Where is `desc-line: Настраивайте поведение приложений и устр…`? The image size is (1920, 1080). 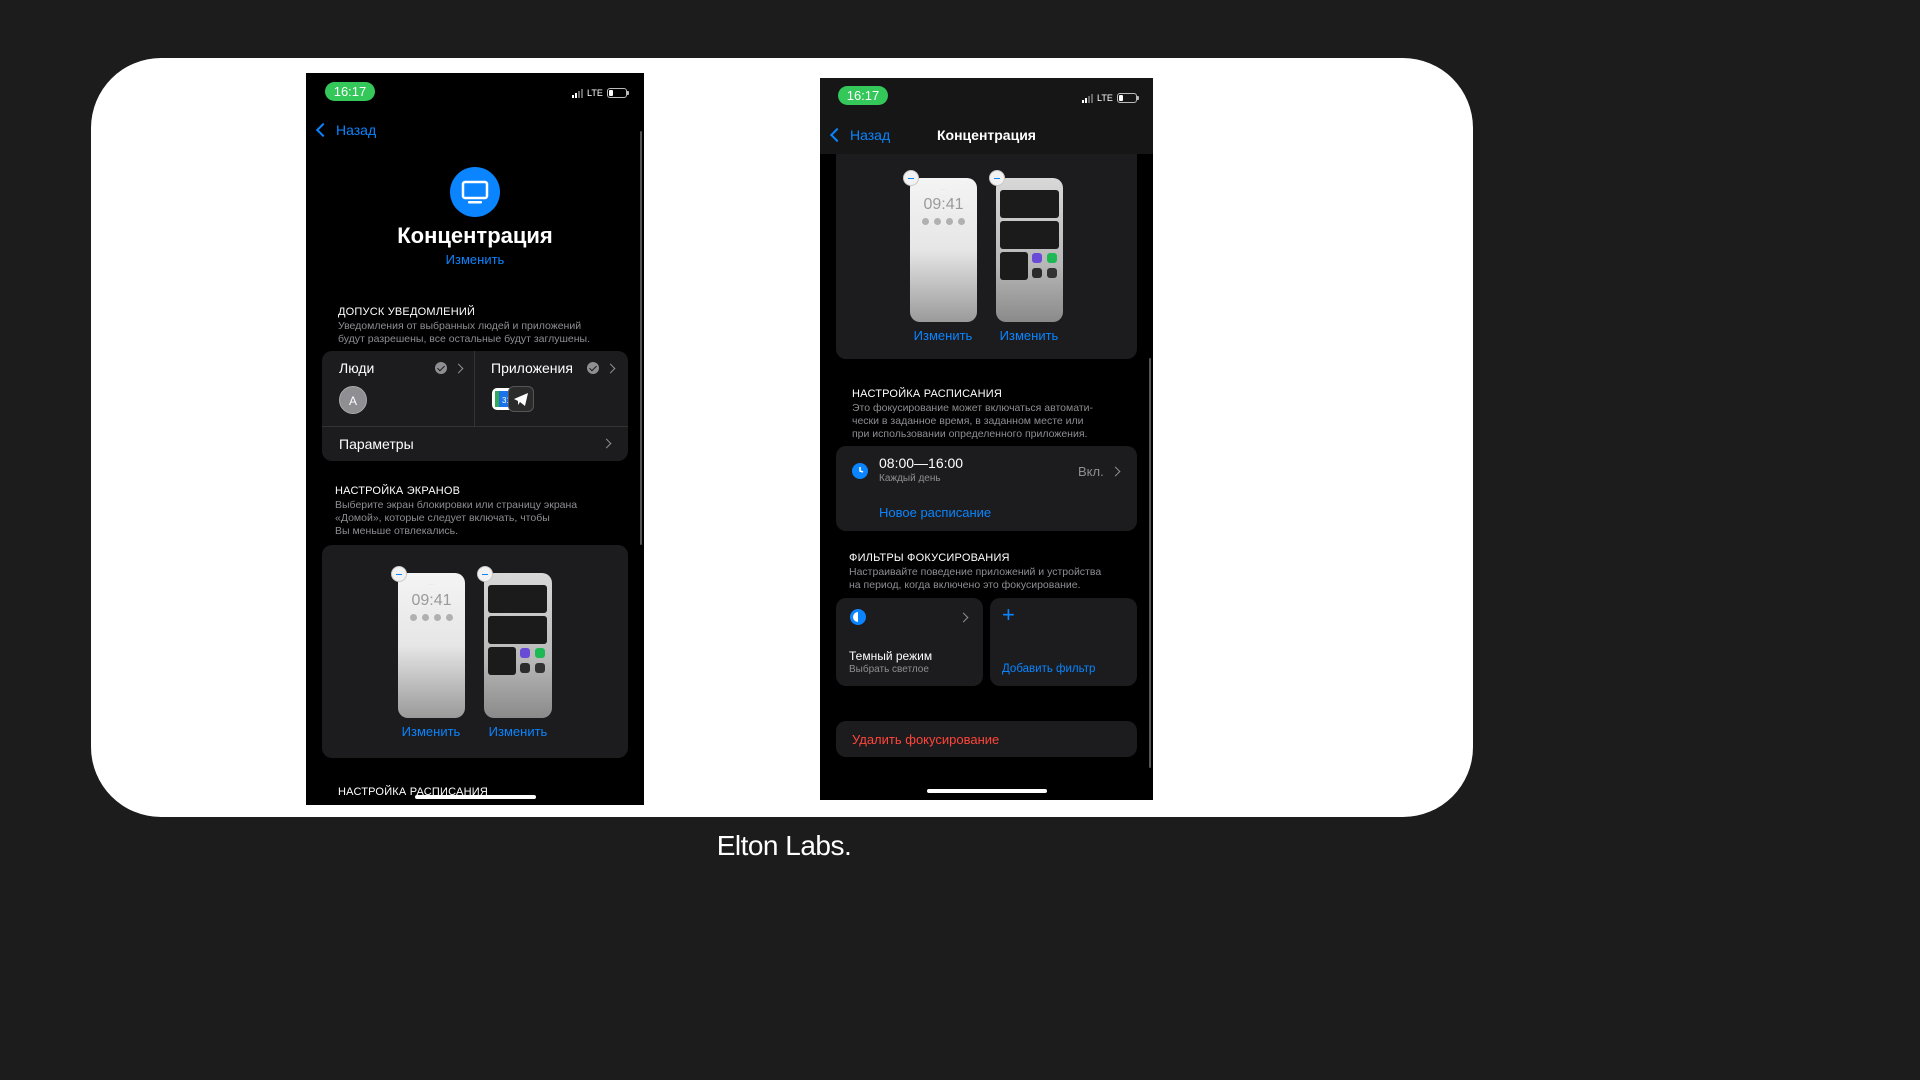 desc-line: Настраивайте поведение приложений и устр… is located at coordinates (975, 572).